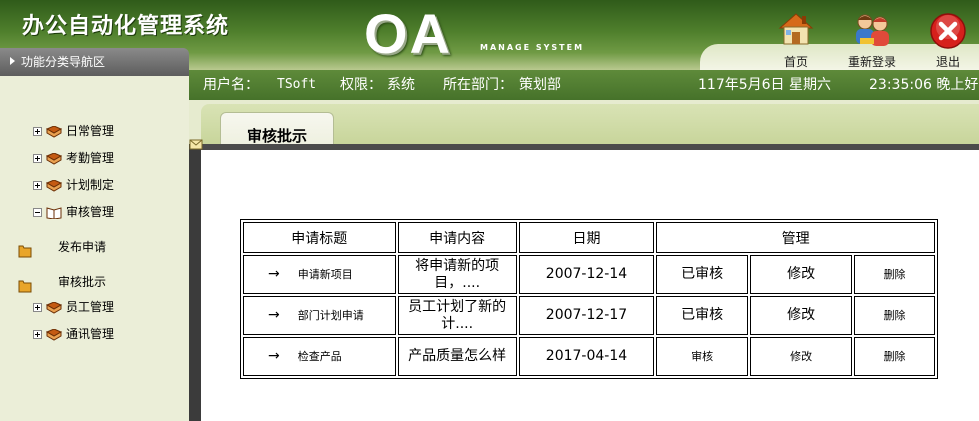  Describe the element at coordinates (319, 237) in the screenshot. I see `column-header-title: 申请标题` at that location.